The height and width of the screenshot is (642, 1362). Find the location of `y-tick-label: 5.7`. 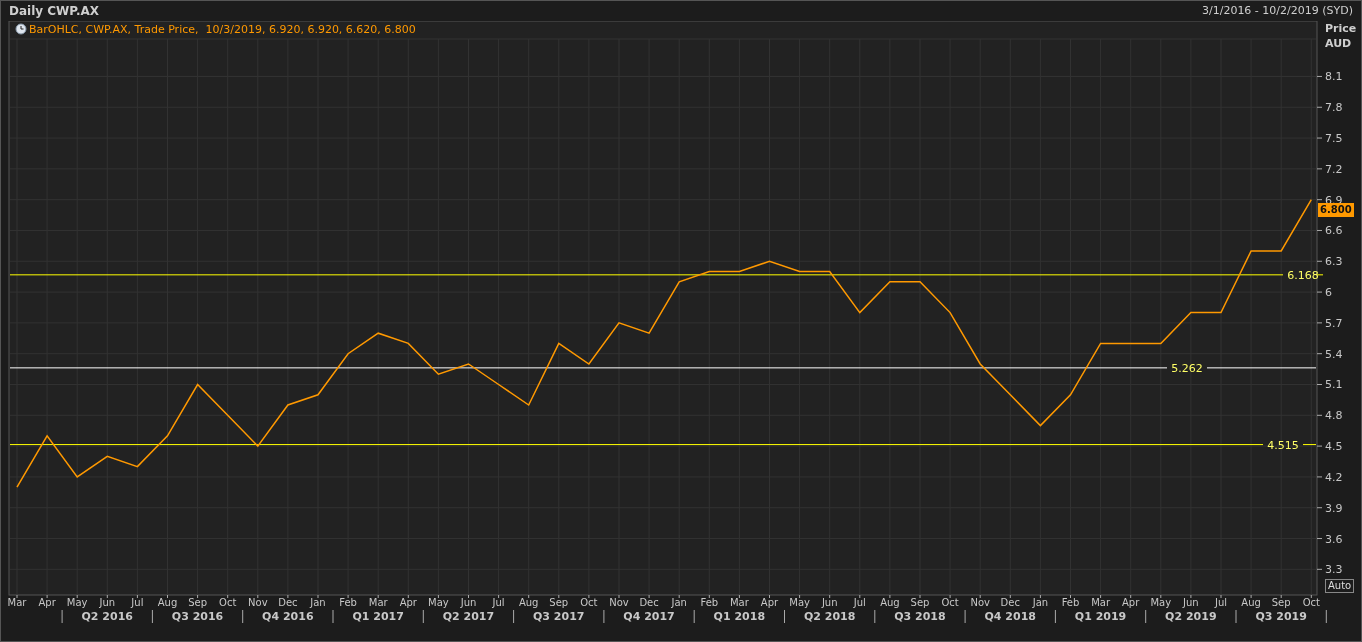

y-tick-label: 5.7 is located at coordinates (1334, 323).